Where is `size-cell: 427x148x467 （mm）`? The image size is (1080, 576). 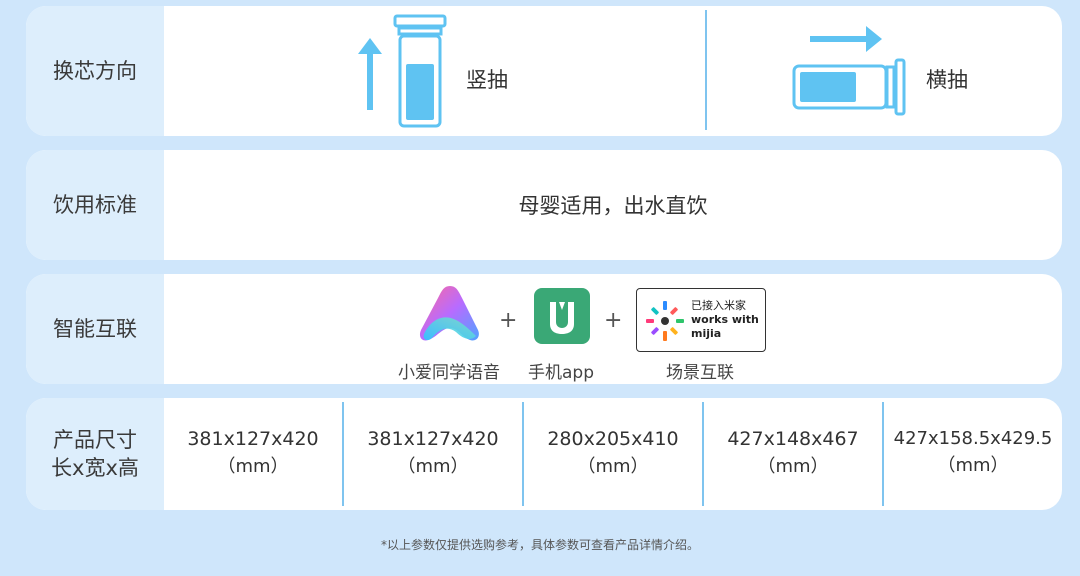
size-cell: 427x148x467 （mm） is located at coordinates (793, 454).